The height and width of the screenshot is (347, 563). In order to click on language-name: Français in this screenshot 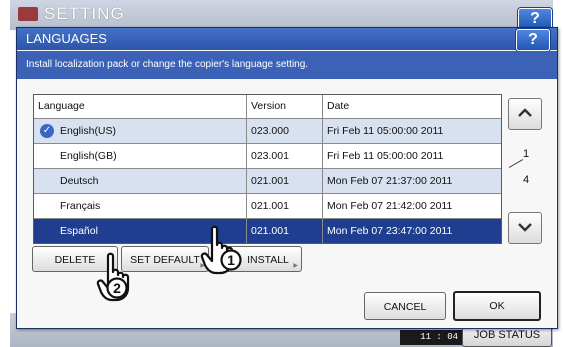, I will do `click(80, 206)`.